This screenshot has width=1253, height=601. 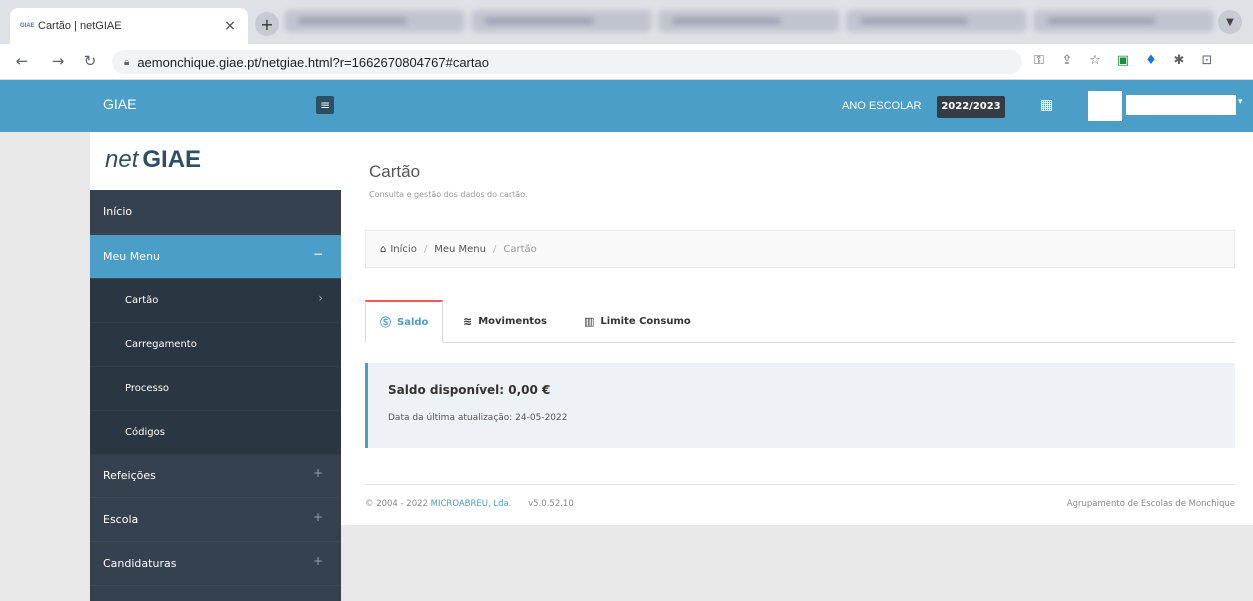 I want to click on apps-grid-icon: ▦, so click(x=1048, y=105).